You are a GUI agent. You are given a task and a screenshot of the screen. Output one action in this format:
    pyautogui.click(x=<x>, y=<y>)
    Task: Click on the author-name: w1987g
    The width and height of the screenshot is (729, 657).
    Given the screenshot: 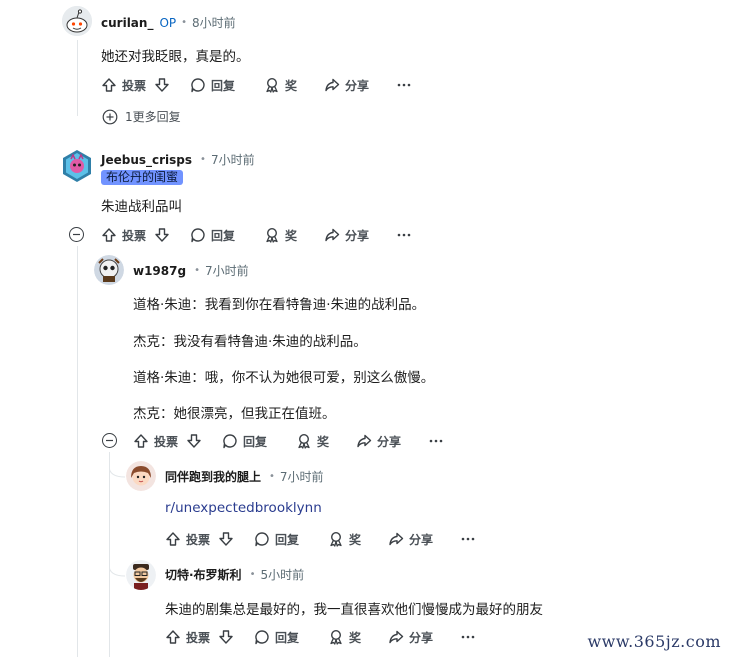 What is the action you would take?
    pyautogui.click(x=159, y=271)
    